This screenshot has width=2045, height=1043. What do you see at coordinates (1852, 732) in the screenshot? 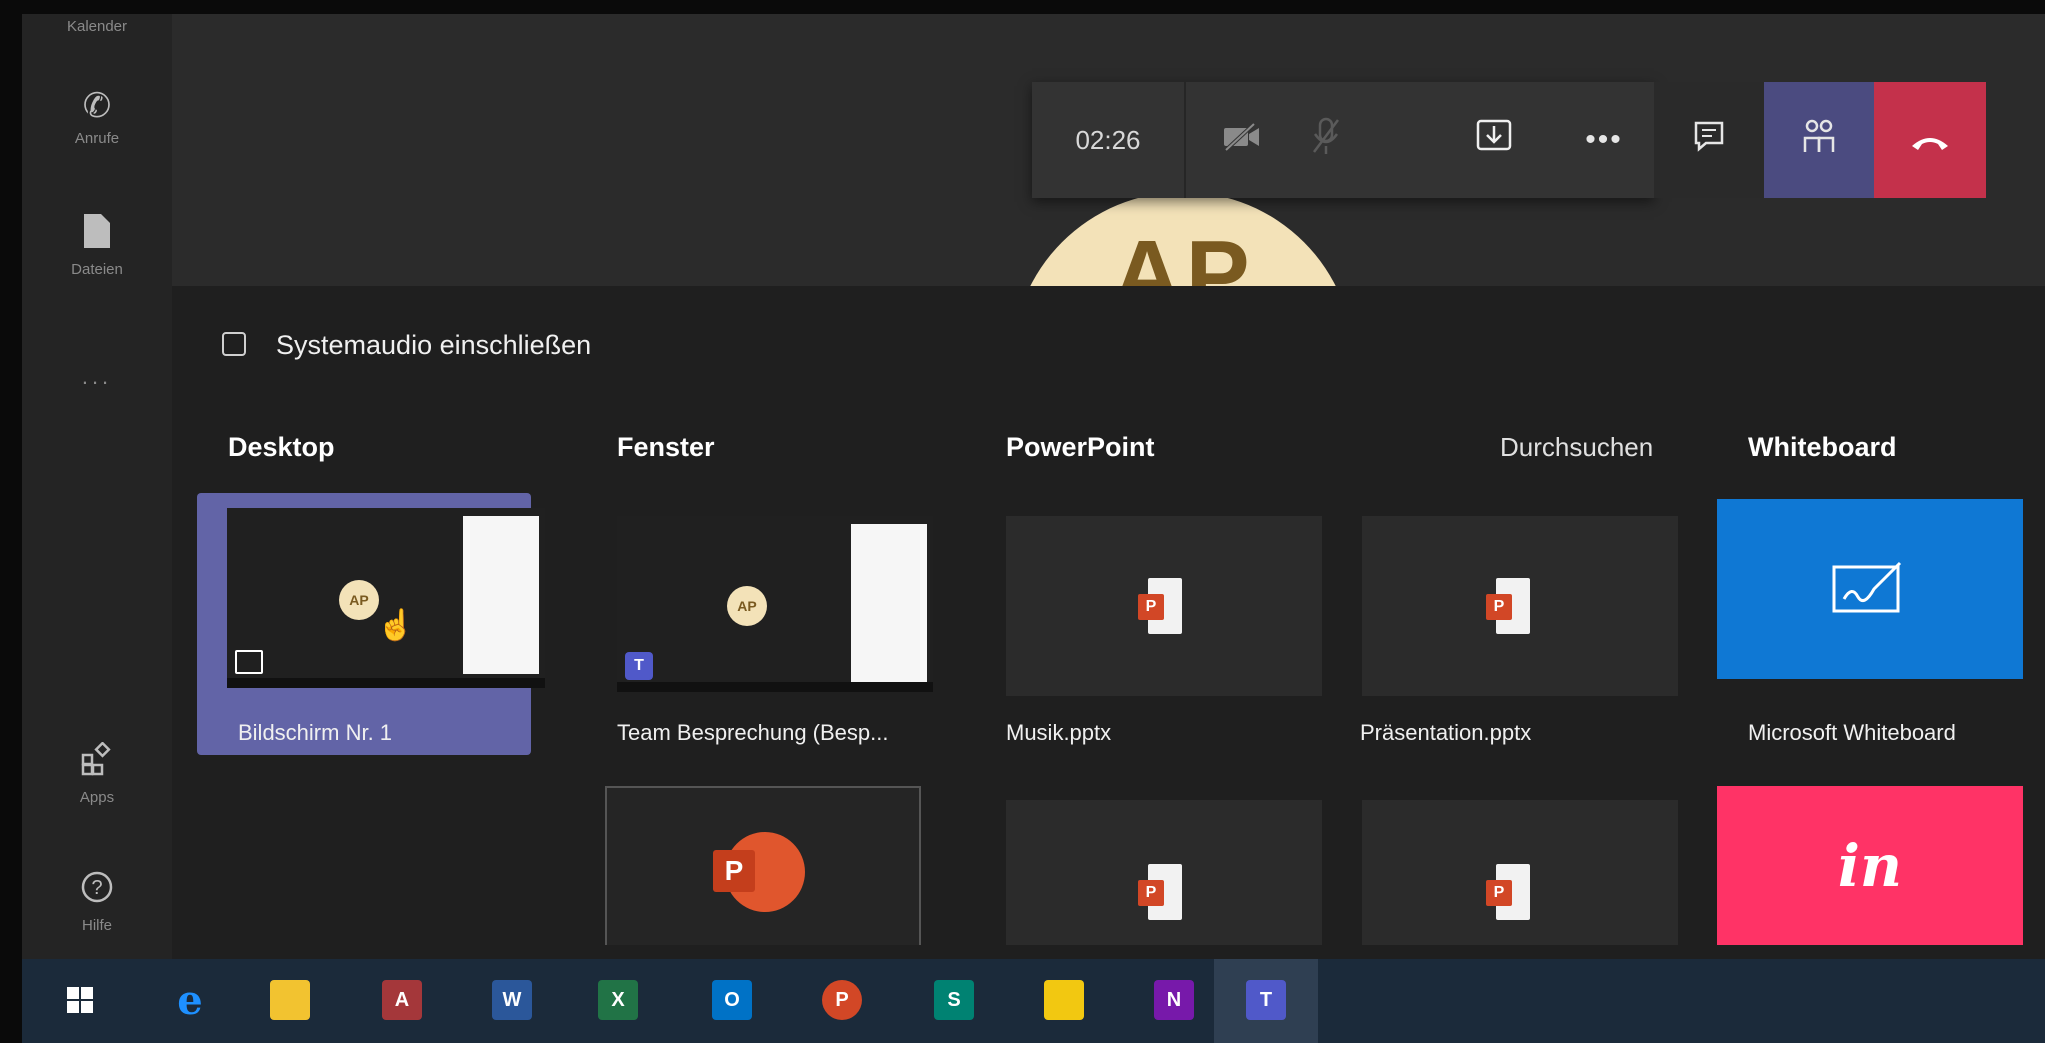
I see `whiteboard-item-label: Microsoft Whiteboard` at bounding box center [1852, 732].